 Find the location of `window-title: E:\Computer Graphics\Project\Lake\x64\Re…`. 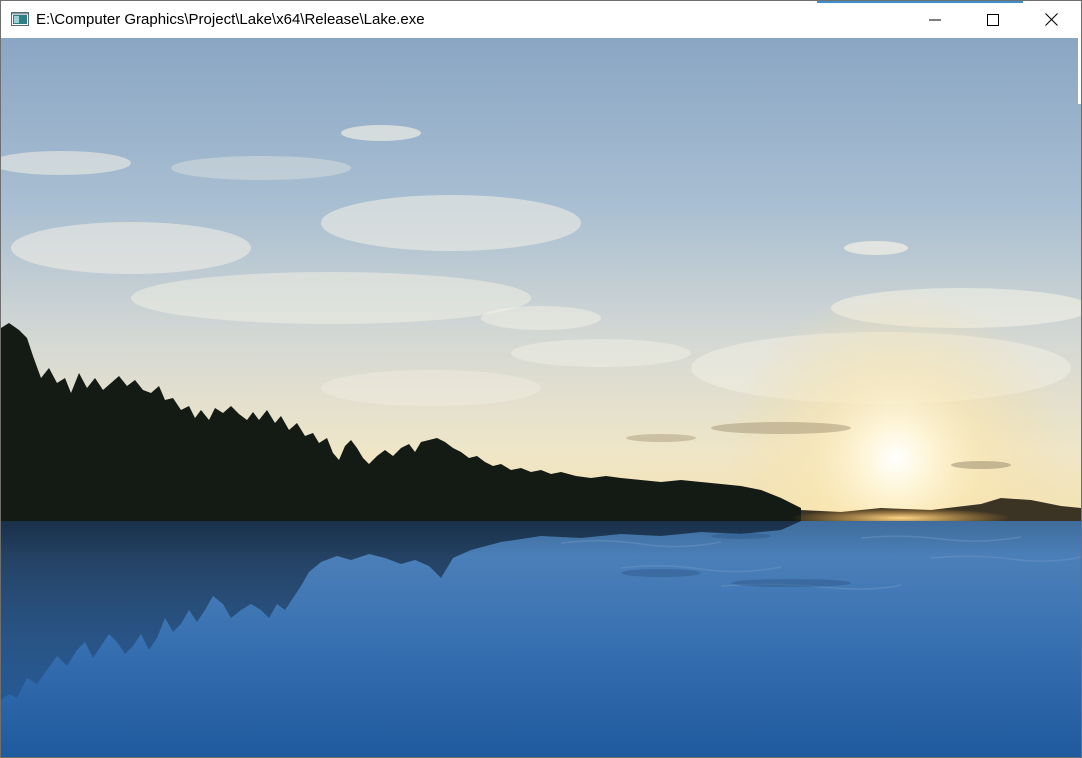

window-title: E:\Computer Graphics\Project\Lake\x64\Re… is located at coordinates (230, 19).